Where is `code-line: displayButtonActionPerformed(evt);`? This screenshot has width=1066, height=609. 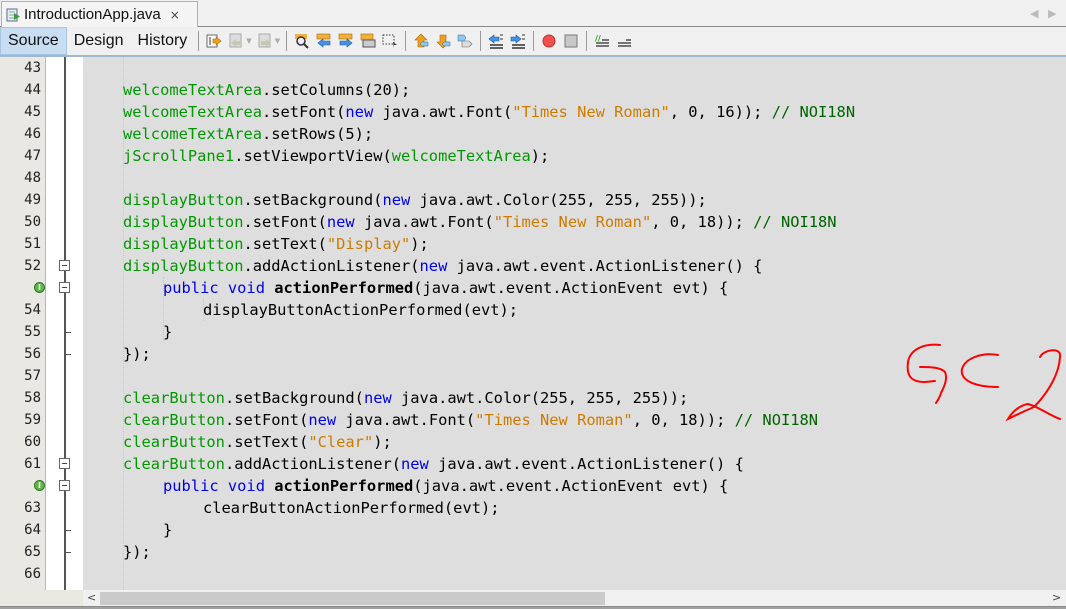 code-line: displayButtonActionPerformed(evt); is located at coordinates (360, 310).